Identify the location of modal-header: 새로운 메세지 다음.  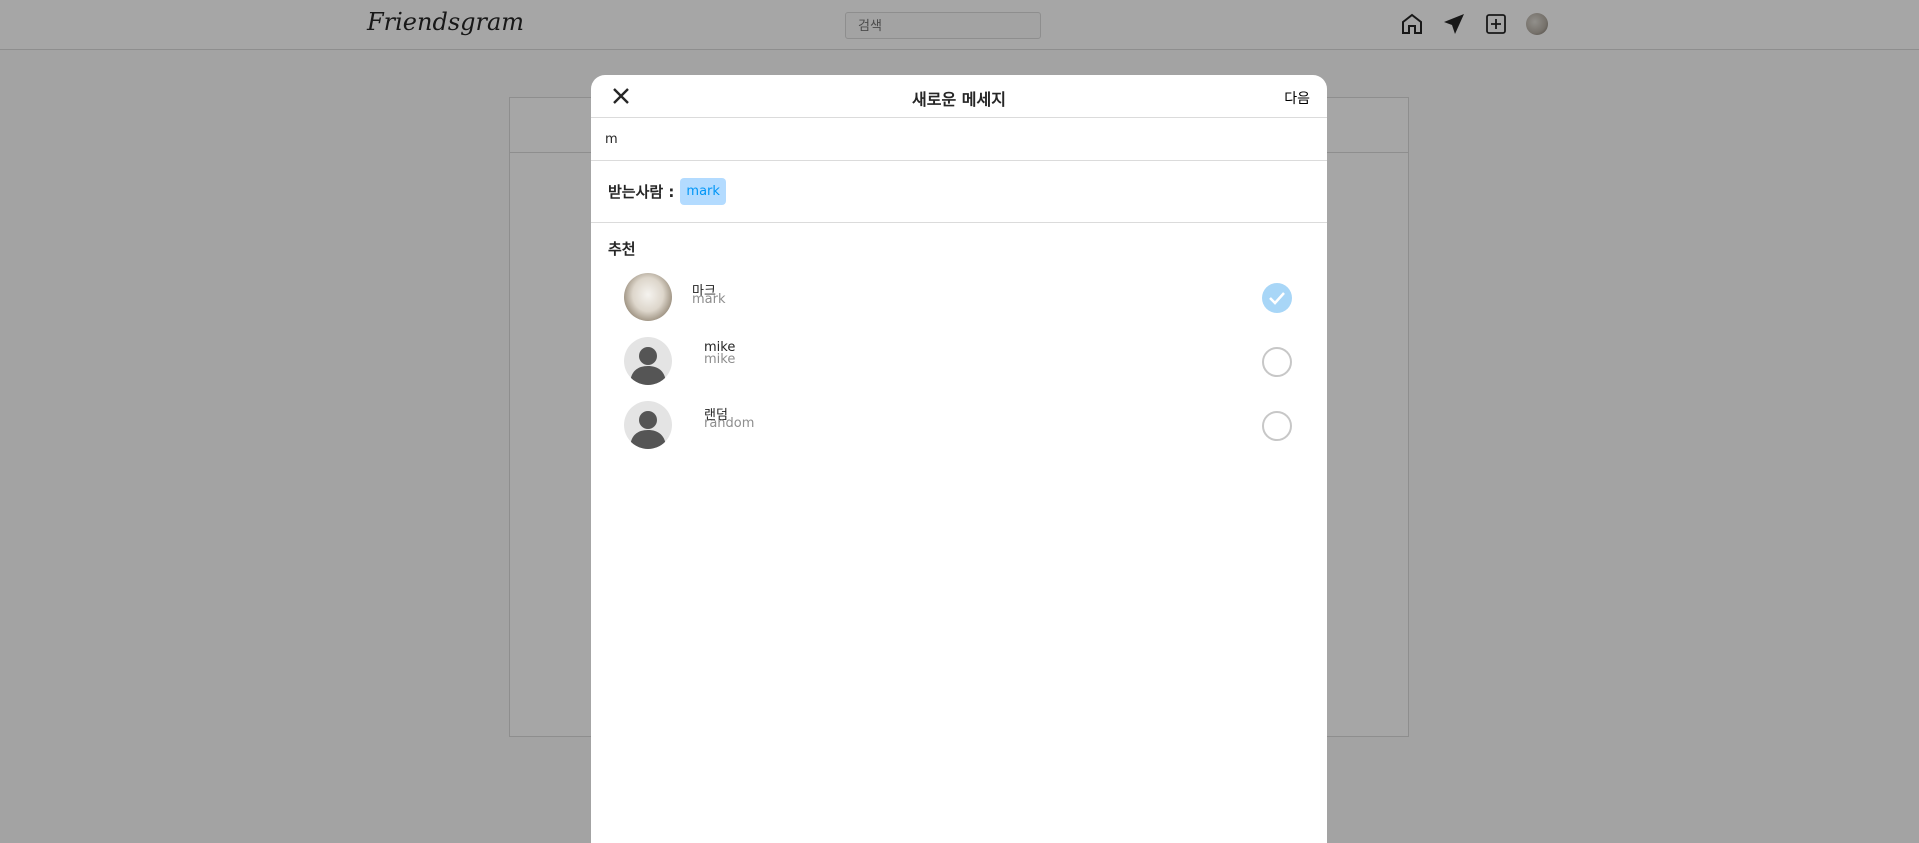
(959, 96).